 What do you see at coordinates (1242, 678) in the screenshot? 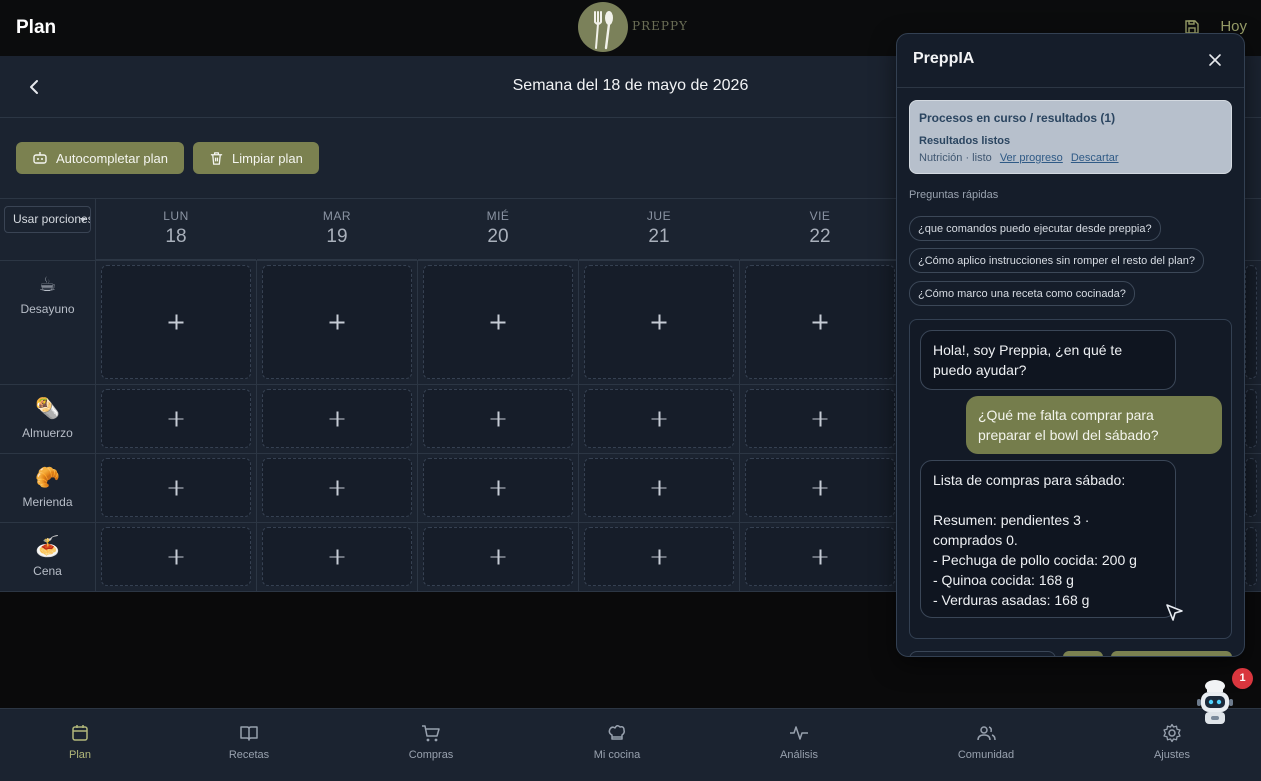
I see `notification-badge: 1` at bounding box center [1242, 678].